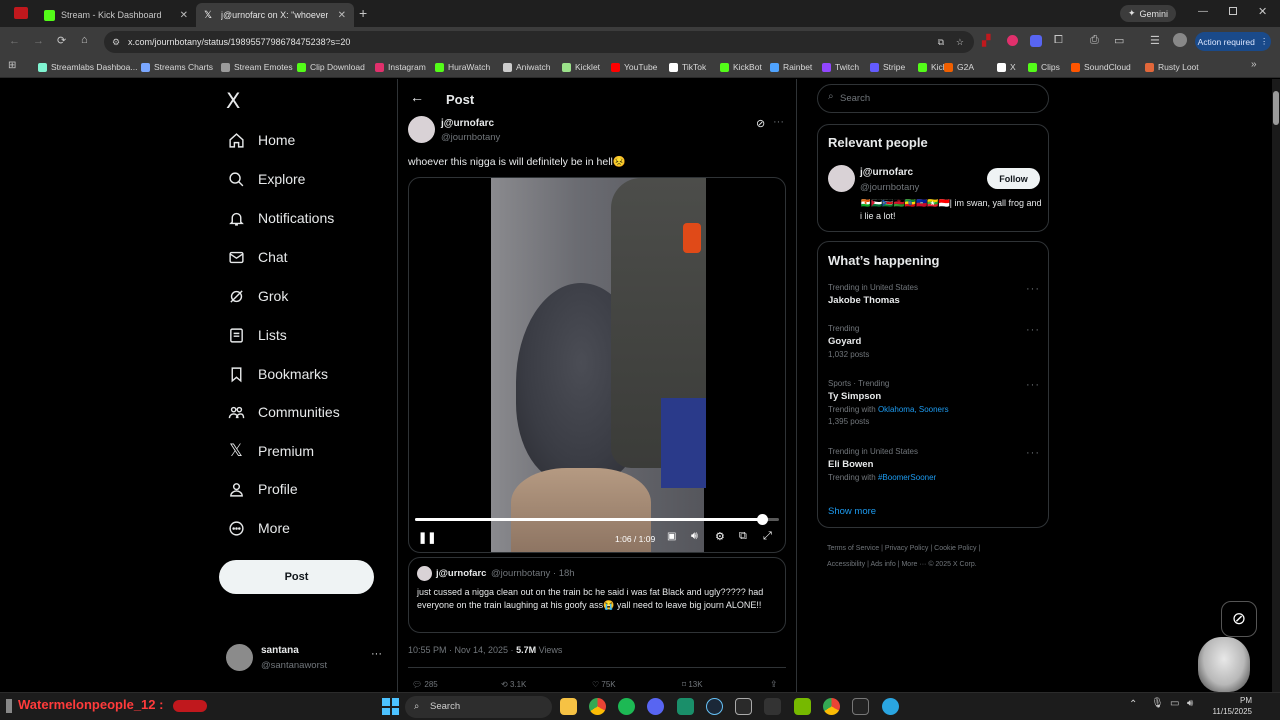  Describe the element at coordinates (275, 15) in the screenshot. I see `tab-x-post: 𝕏 j@urnofarc on X: "whoever ✕` at that location.